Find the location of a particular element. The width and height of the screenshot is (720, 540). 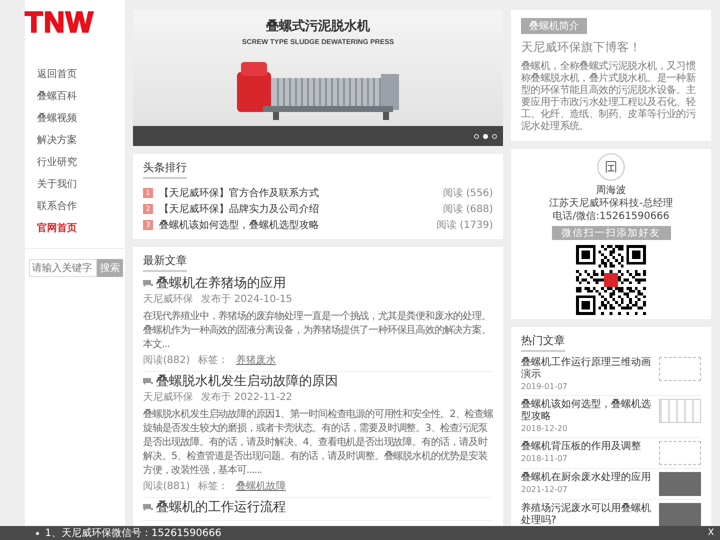

close-button: X is located at coordinates (711, 533).